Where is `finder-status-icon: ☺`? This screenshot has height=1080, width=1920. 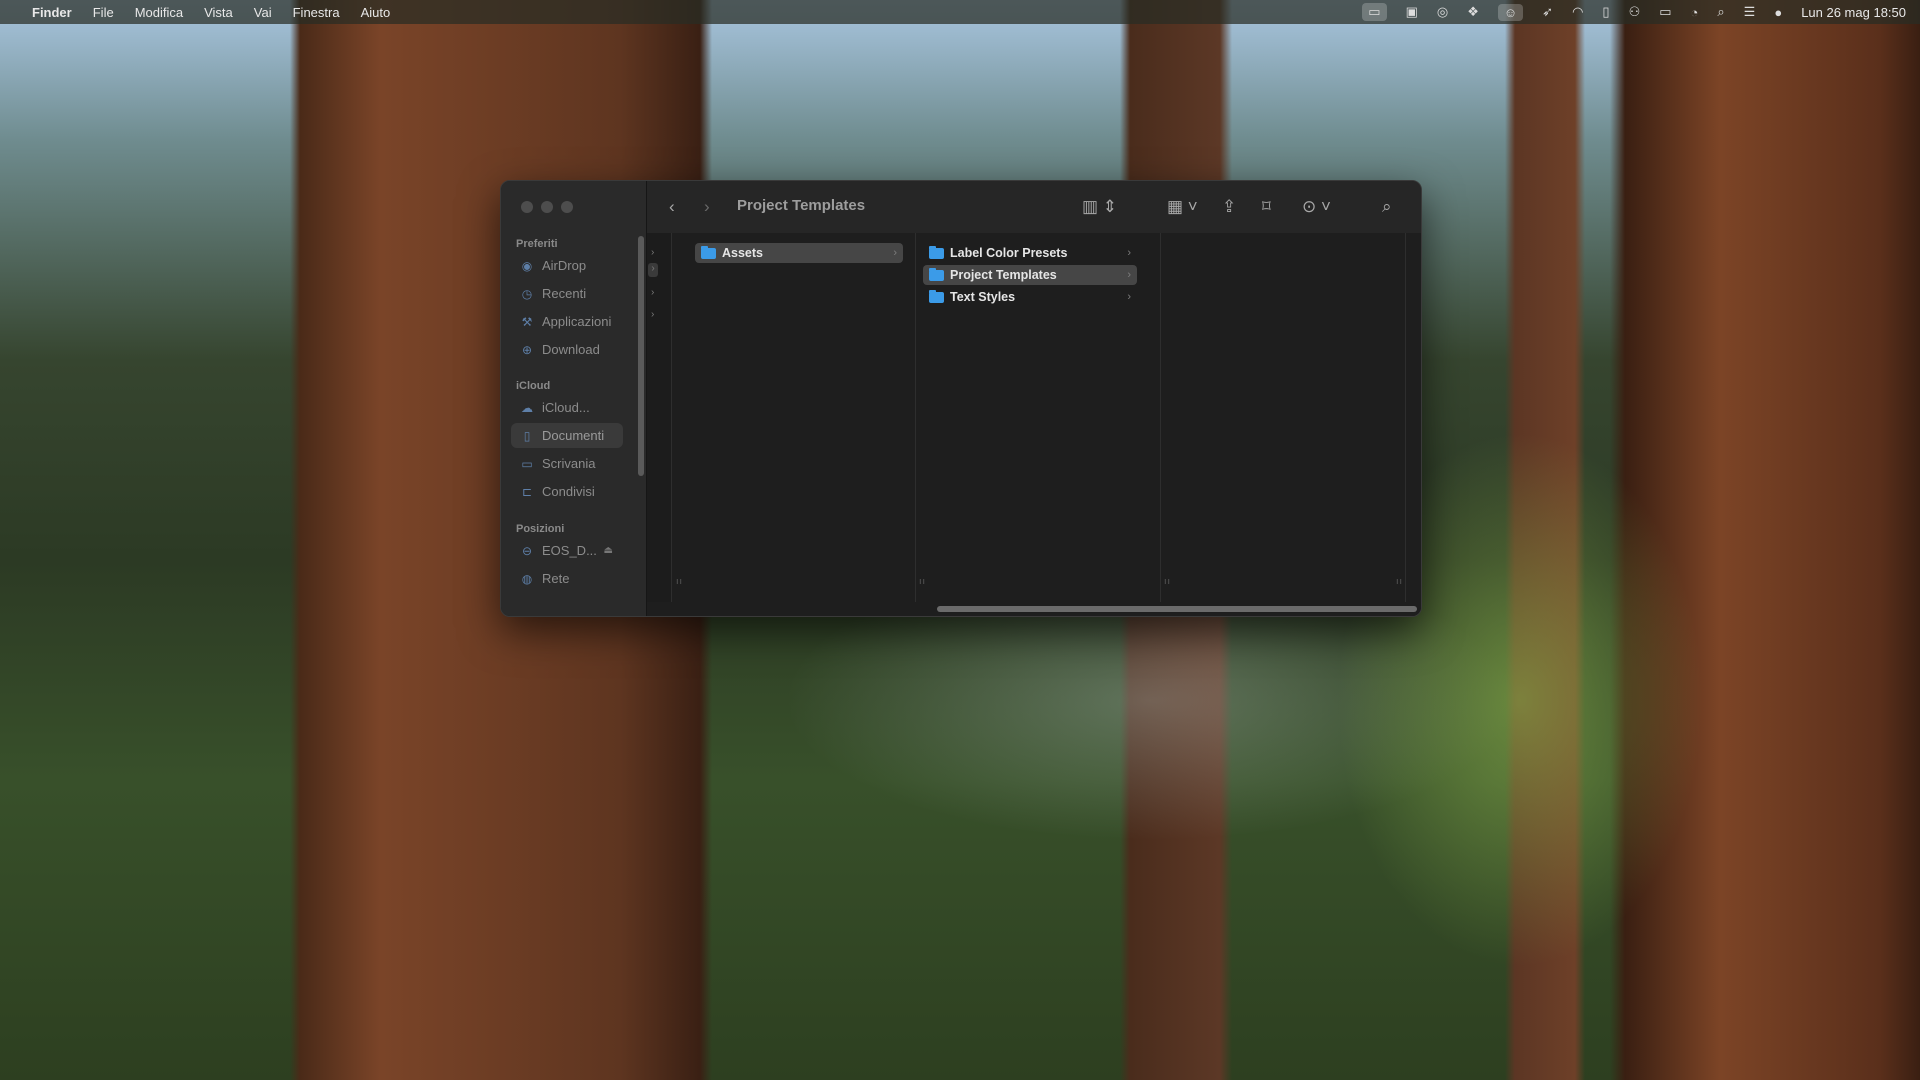 finder-status-icon: ☺ is located at coordinates (1510, 12).